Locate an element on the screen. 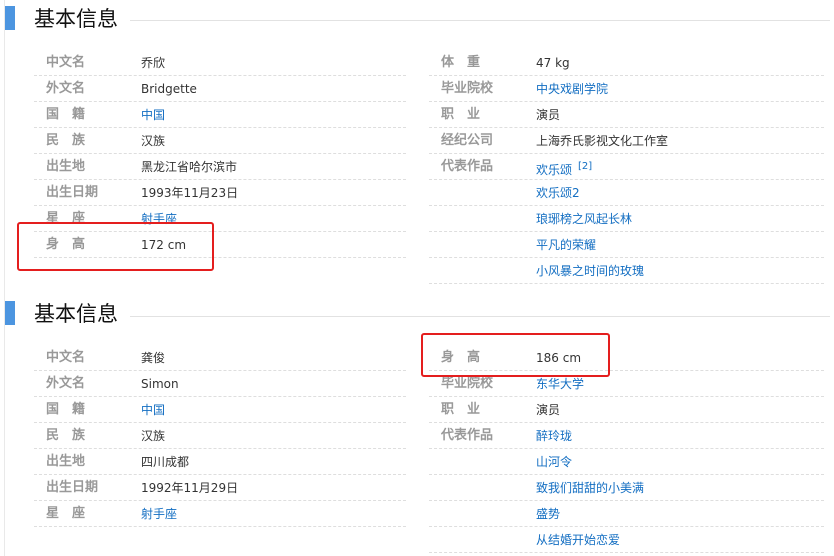 The image size is (834, 556). info-value-text: 从结婚开始恋爱 is located at coordinates (578, 540).